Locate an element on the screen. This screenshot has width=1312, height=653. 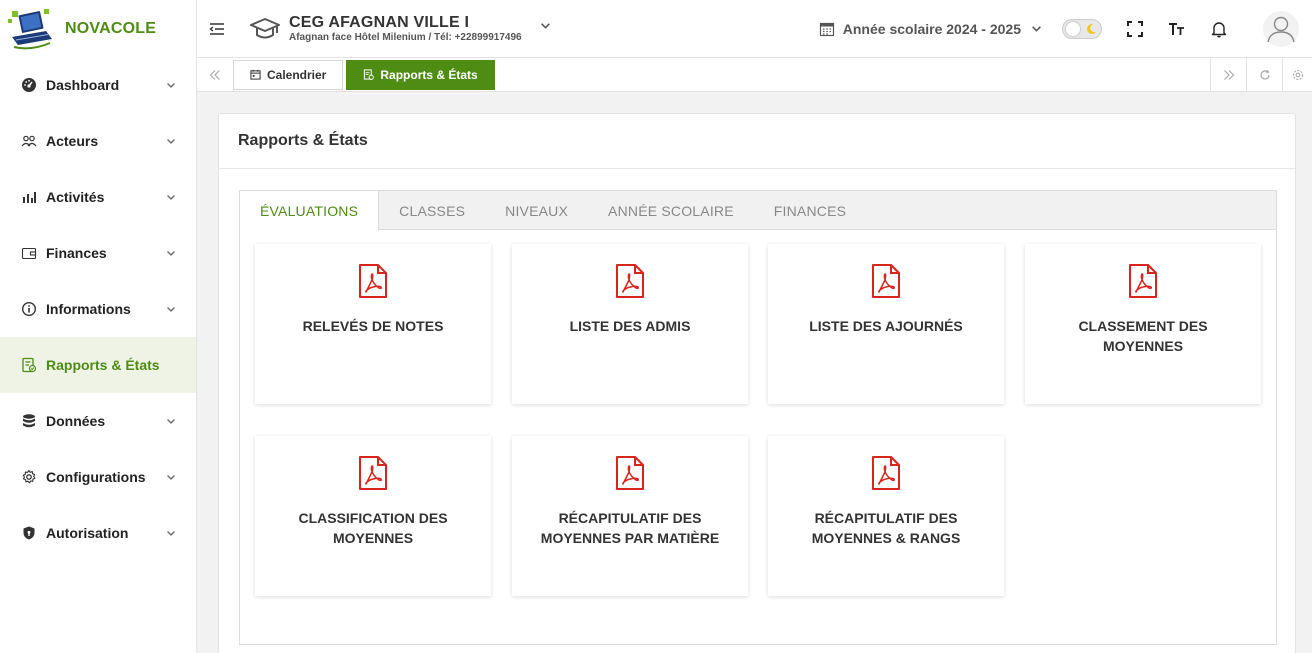
tab-niveaux: NIVEAUX is located at coordinates (536, 210).